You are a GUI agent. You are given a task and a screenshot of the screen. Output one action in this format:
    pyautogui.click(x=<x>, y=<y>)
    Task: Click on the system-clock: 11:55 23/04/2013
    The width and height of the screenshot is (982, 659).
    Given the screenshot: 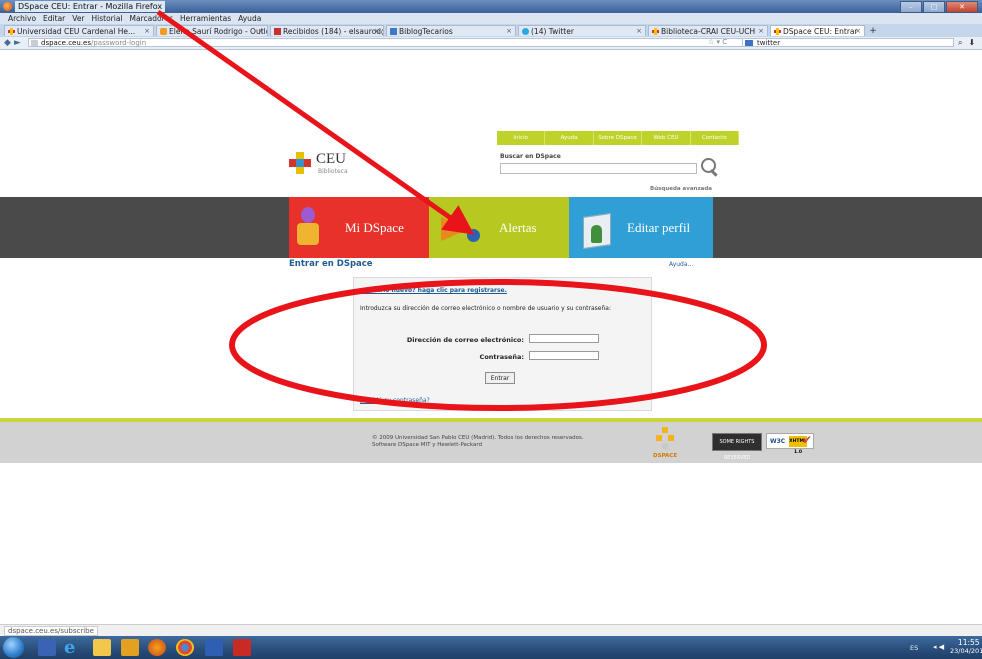 What is the action you would take?
    pyautogui.click(x=966, y=647)
    